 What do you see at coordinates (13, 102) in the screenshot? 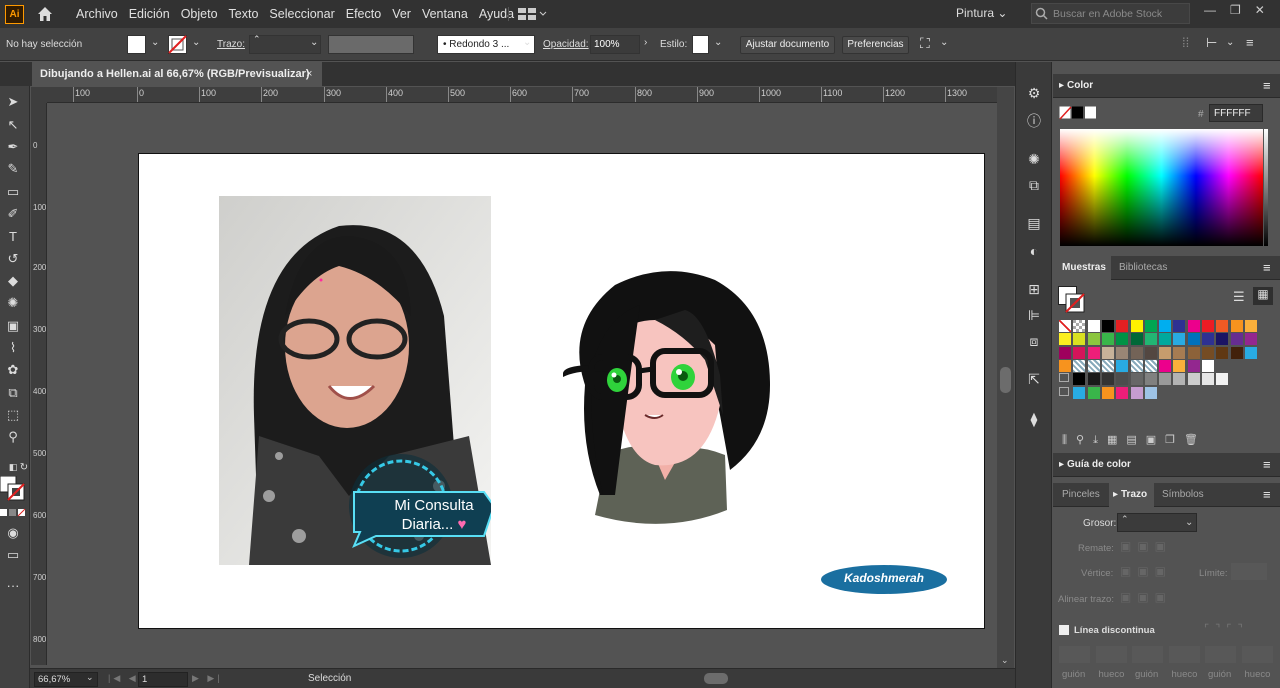
I see `selection-tool-icon: ➤` at bounding box center [13, 102].